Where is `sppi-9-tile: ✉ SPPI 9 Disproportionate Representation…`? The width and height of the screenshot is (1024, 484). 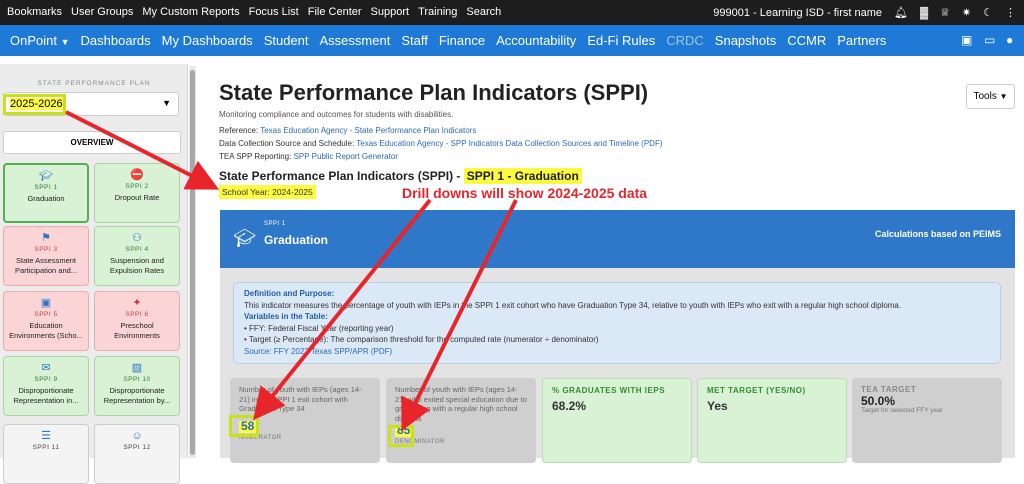 sppi-9-tile: ✉ SPPI 9 Disproportionate Representation… is located at coordinates (46, 386).